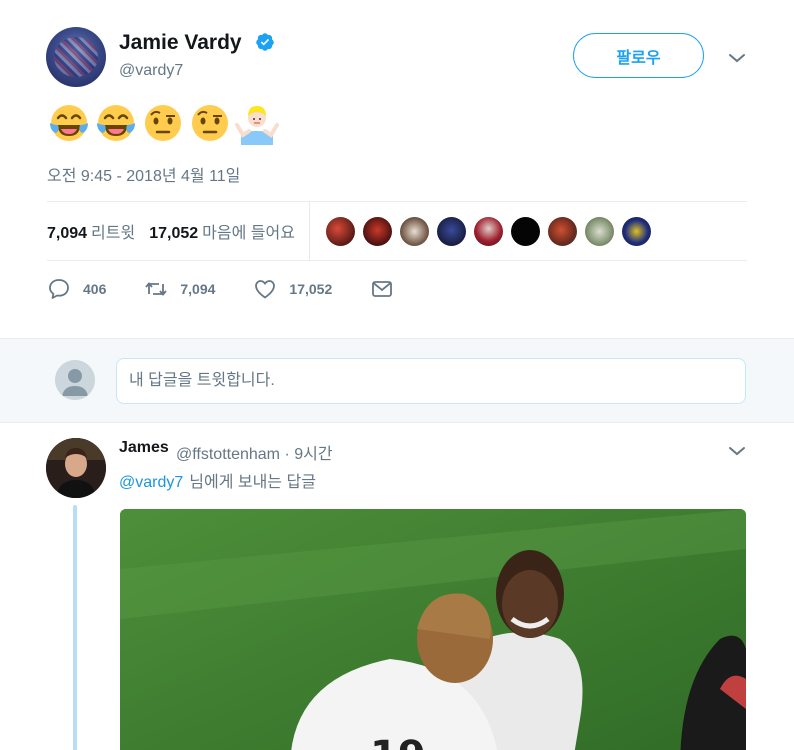 This screenshot has width=794, height=750. I want to click on reply-button: 406, so click(76, 289).